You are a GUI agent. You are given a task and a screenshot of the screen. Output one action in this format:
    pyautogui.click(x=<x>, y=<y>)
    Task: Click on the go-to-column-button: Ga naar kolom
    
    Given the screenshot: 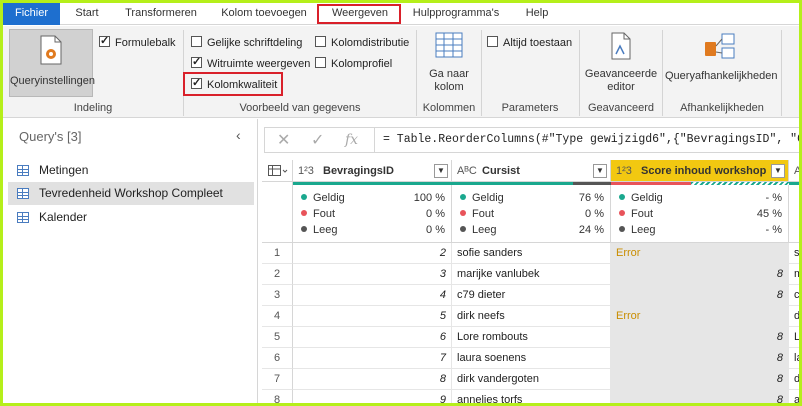 What is the action you would take?
    pyautogui.click(x=449, y=65)
    